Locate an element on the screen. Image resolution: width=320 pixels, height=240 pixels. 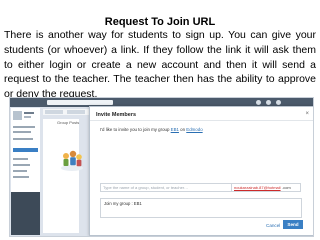
user-icon is located at coordinates (278, 102).